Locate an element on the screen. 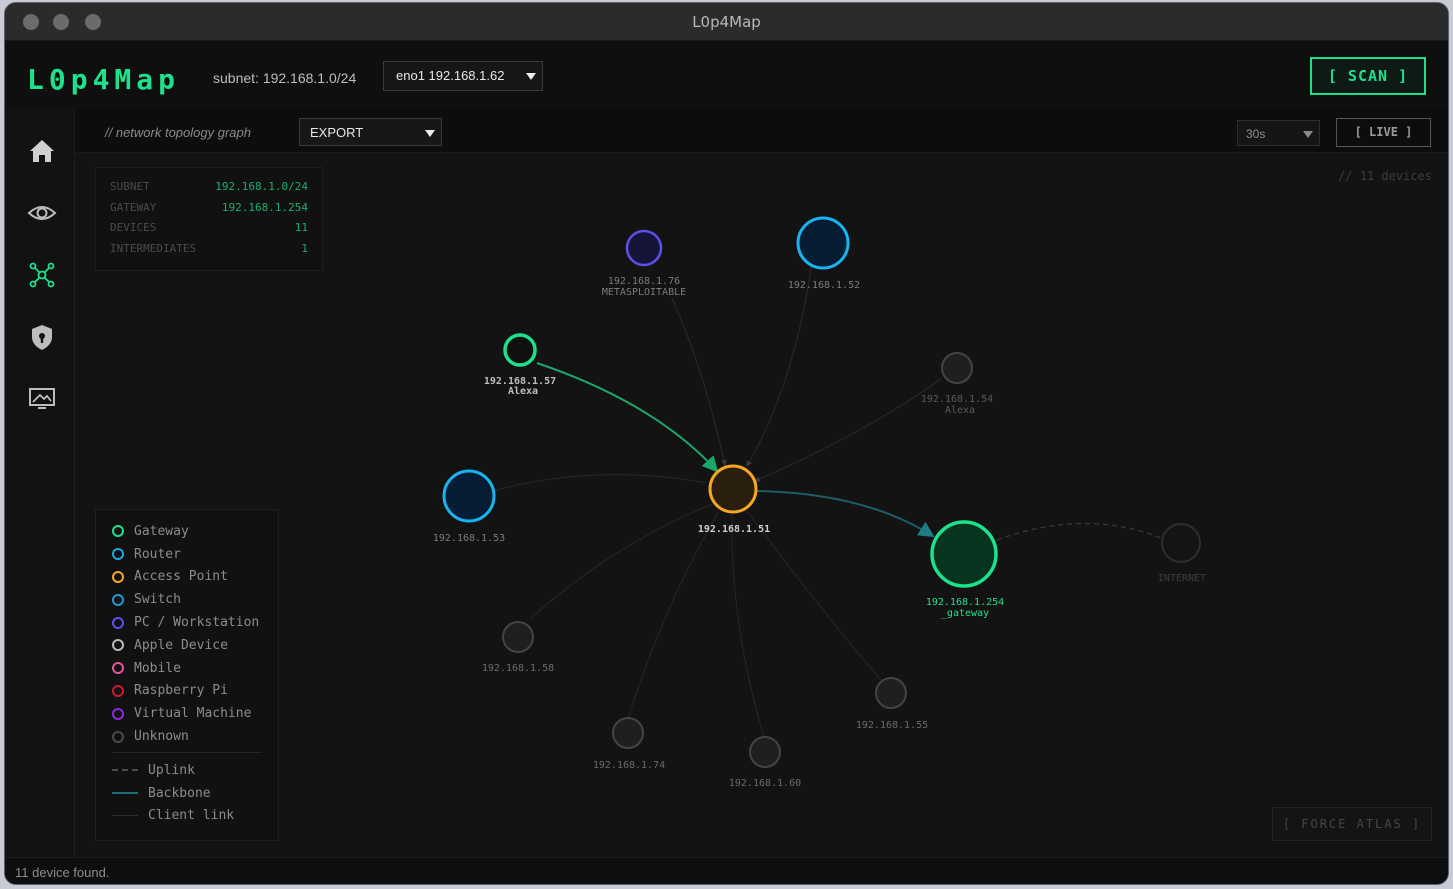 The image size is (1453, 889). topology-icon is located at coordinates (42, 275).